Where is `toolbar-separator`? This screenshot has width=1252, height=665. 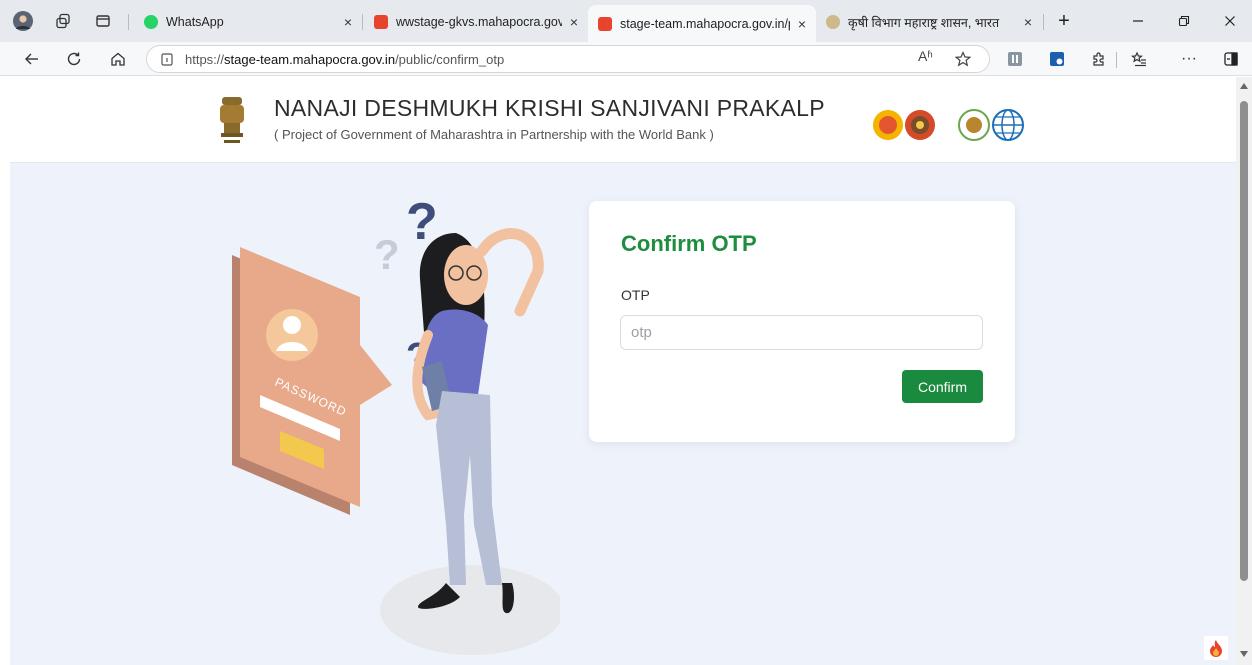 toolbar-separator is located at coordinates (1116, 60).